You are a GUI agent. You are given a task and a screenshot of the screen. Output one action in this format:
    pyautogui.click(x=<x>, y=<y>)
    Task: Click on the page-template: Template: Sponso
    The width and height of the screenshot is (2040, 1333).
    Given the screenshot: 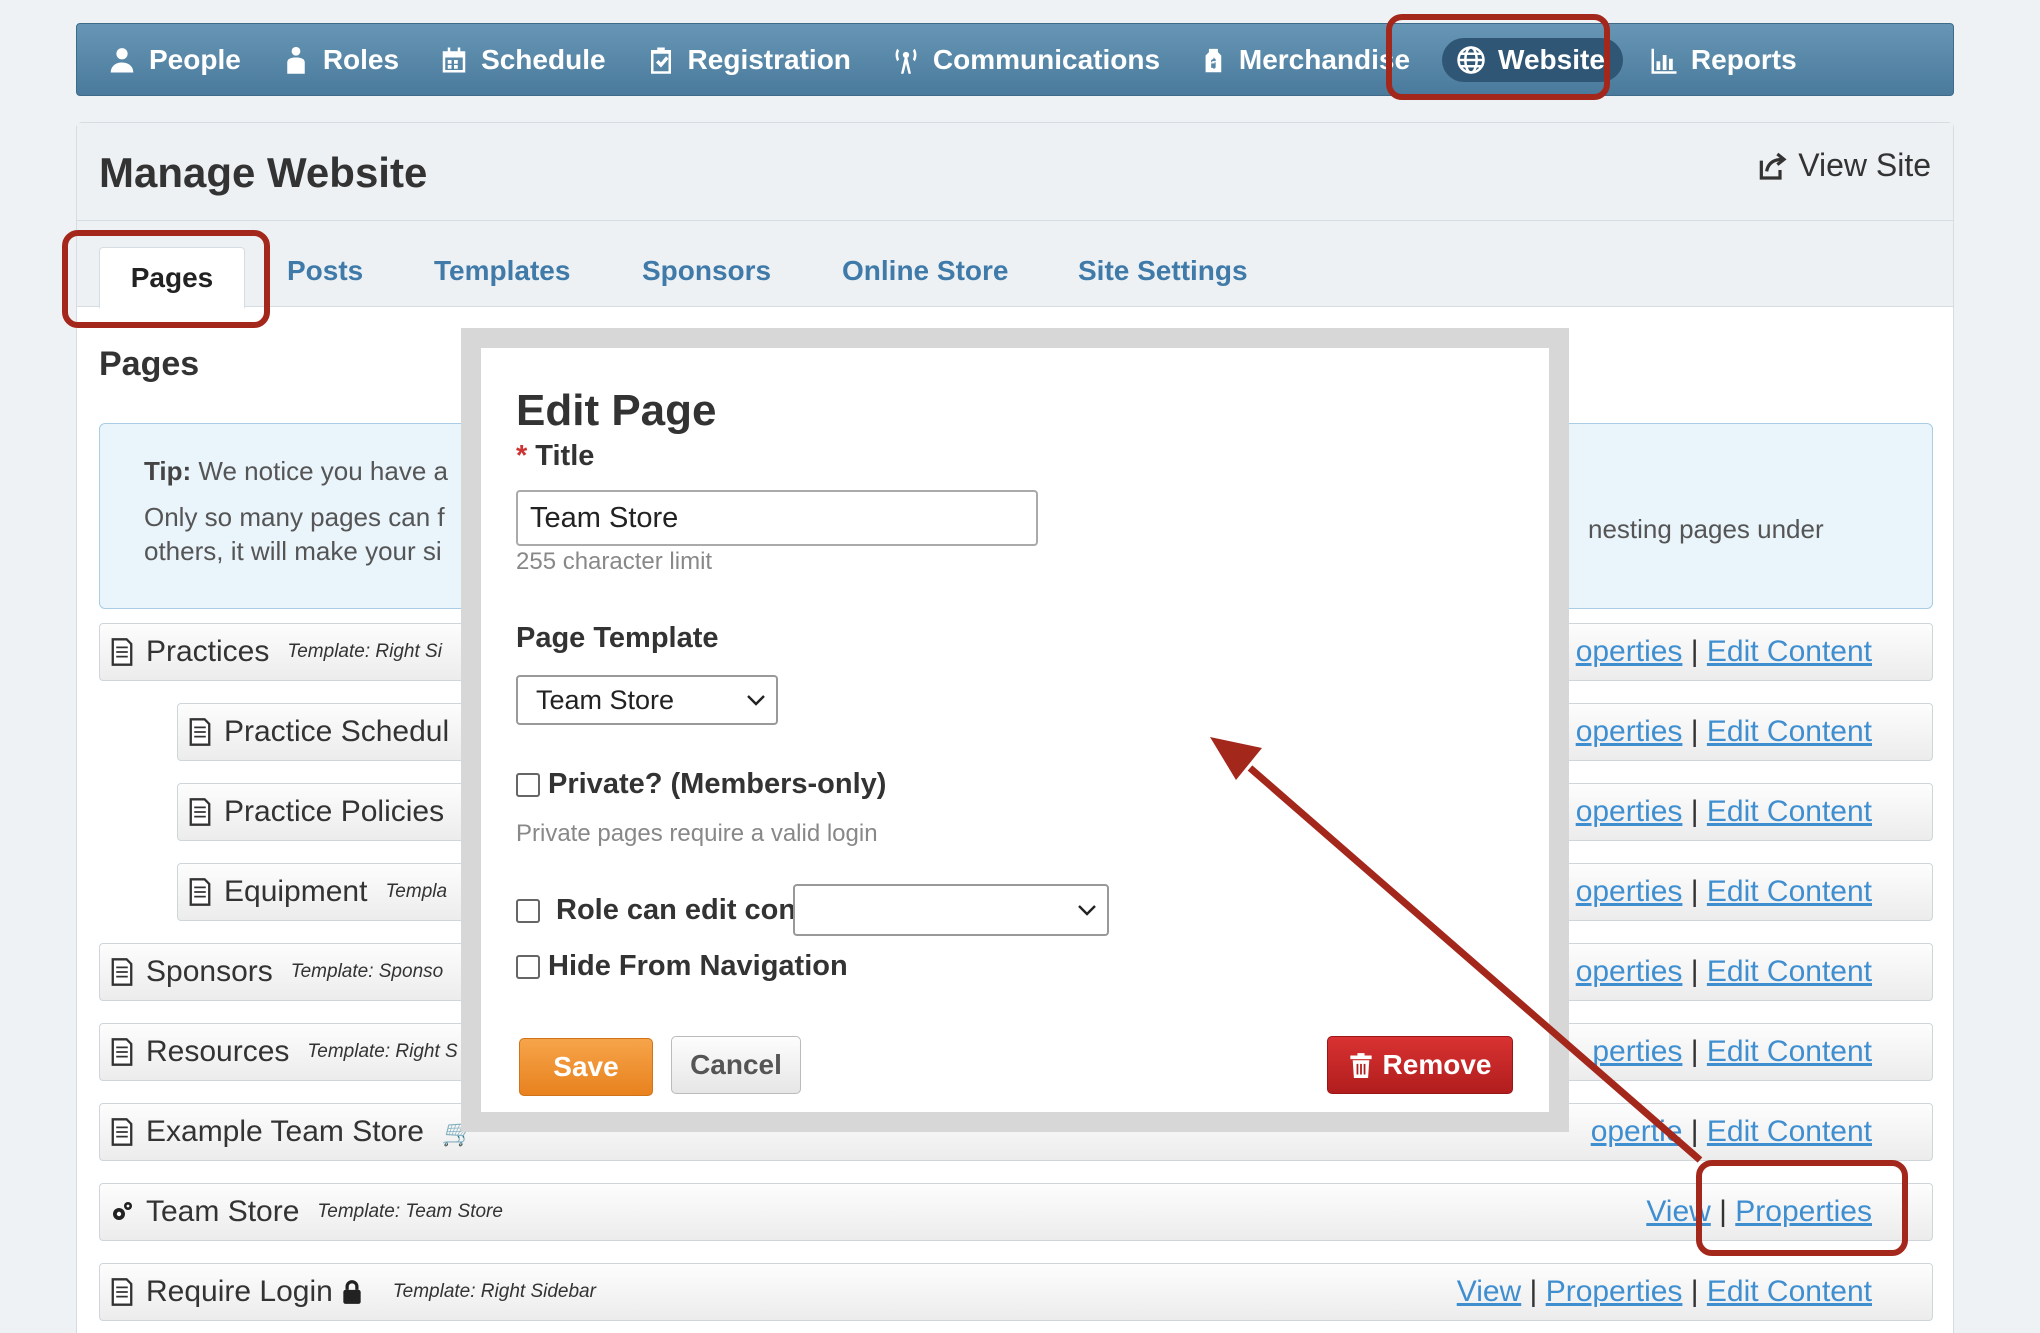 What is the action you would take?
    pyautogui.click(x=367, y=971)
    